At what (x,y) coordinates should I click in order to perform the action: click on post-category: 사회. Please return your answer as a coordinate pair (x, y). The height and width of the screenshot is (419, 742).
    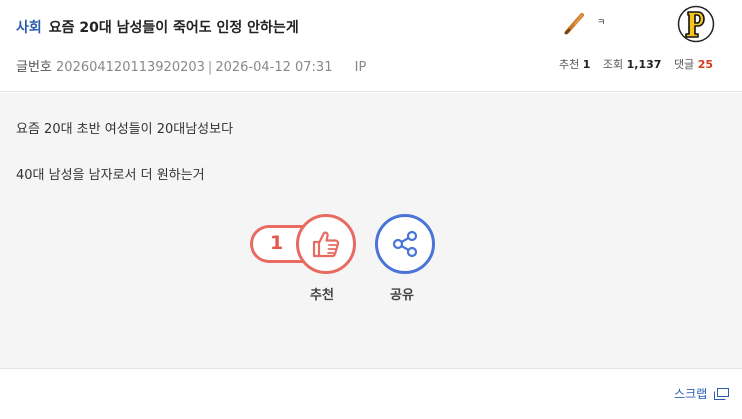
    Looking at the image, I should click on (29, 28).